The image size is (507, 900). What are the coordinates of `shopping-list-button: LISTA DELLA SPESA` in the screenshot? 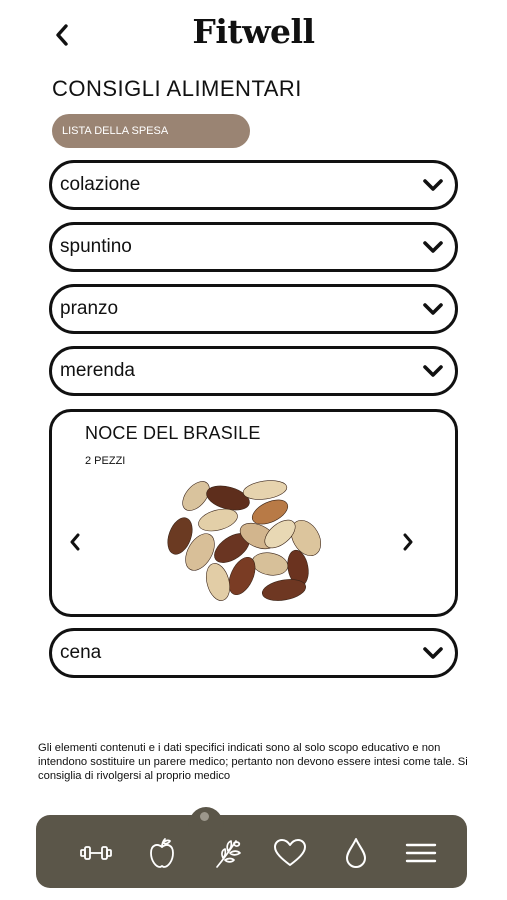 It's located at (151, 131).